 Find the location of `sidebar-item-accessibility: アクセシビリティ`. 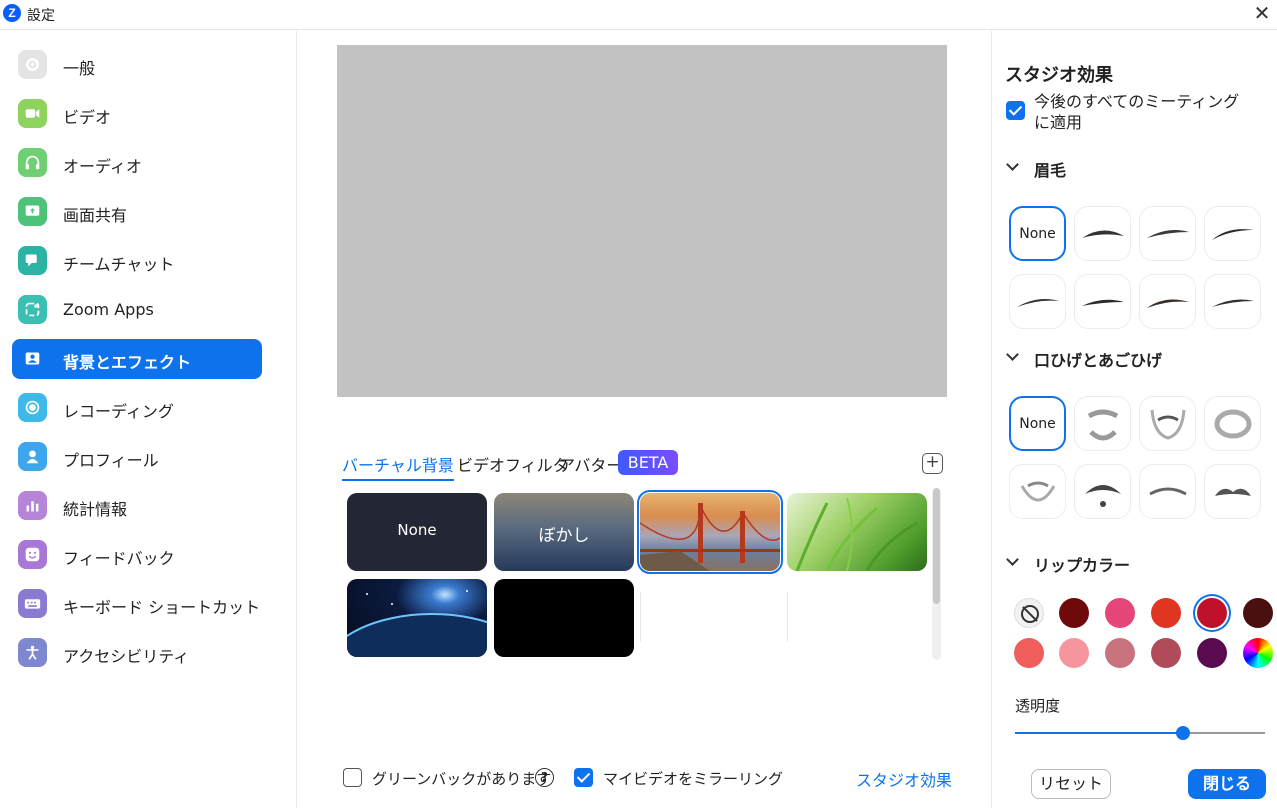

sidebar-item-accessibility: アクセシビリティ is located at coordinates (137, 653).